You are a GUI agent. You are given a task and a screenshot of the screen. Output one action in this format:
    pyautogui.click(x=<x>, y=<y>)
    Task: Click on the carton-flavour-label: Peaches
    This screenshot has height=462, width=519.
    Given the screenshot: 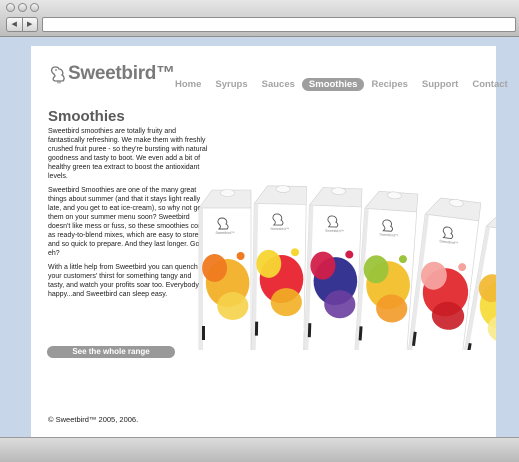 What is the action you would take?
    pyautogui.click(x=216, y=332)
    